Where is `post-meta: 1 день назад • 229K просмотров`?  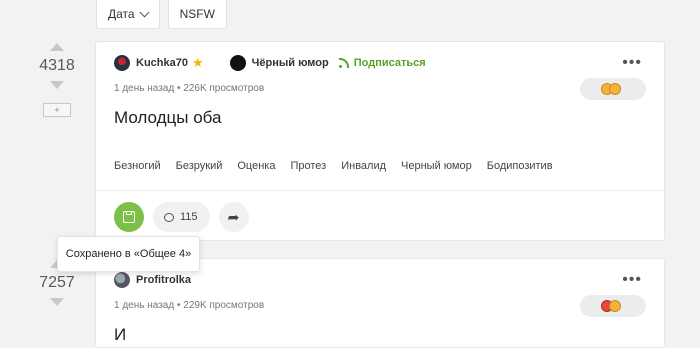
post-meta: 1 день назад • 229K просмотров is located at coordinates (189, 305).